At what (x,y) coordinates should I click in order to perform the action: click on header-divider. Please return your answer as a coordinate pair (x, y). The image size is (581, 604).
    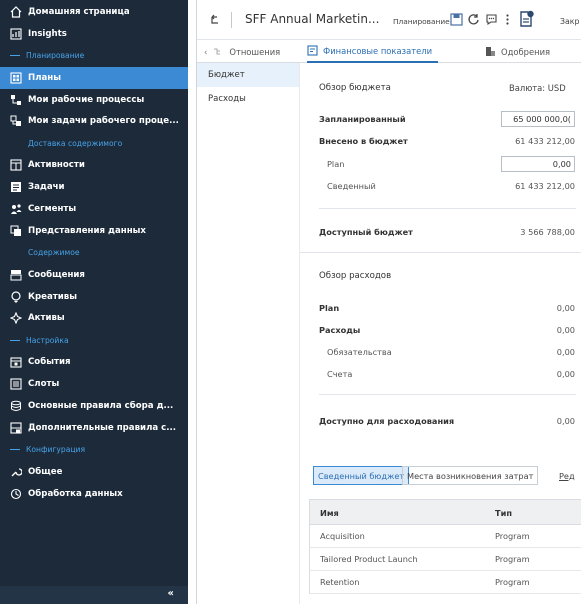
    Looking at the image, I should click on (231, 20).